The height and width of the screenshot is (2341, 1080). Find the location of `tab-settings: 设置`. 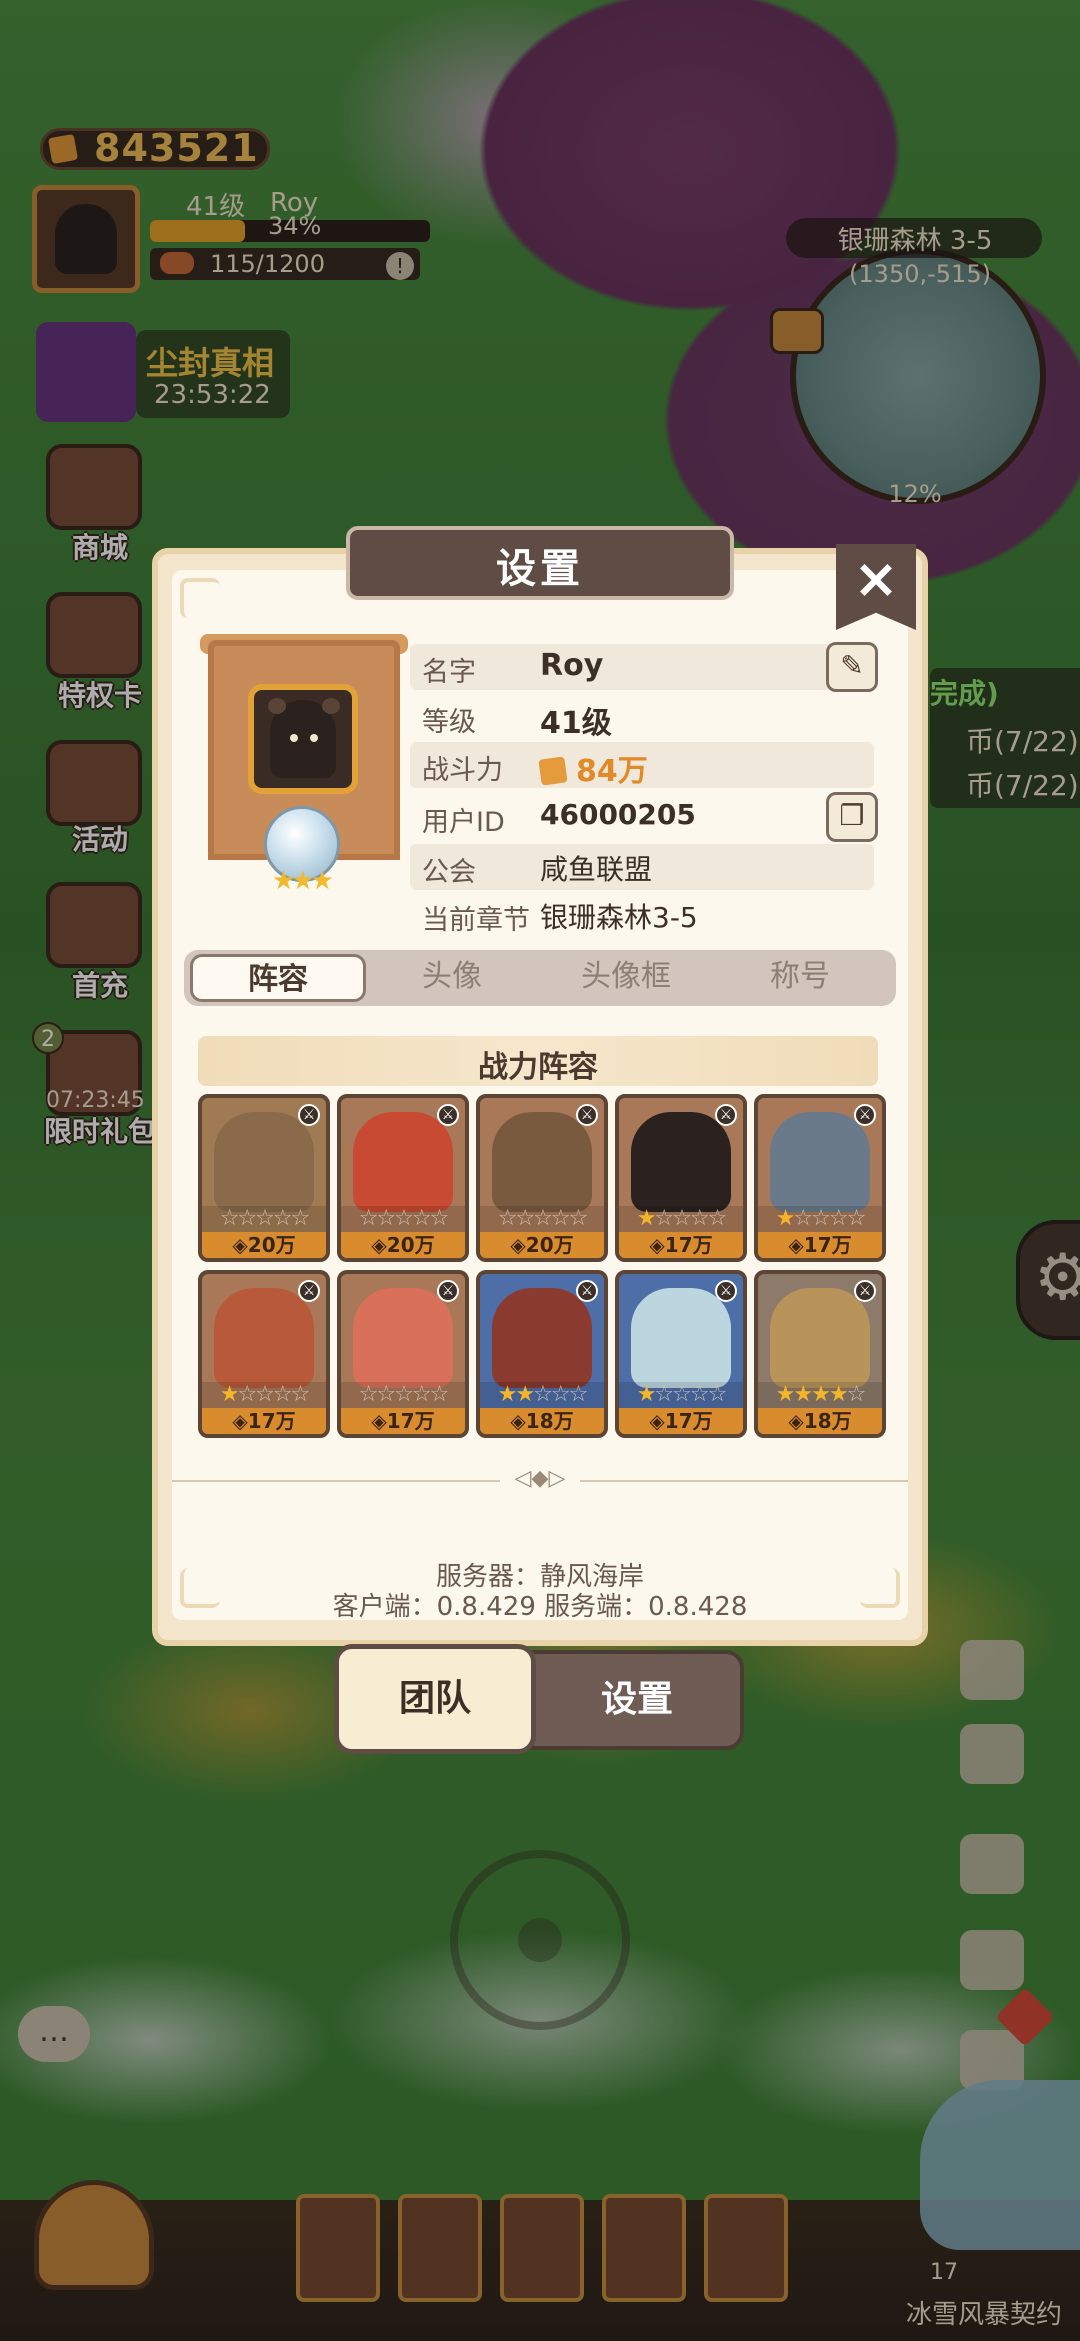

tab-settings: 设置 is located at coordinates (637, 1700).